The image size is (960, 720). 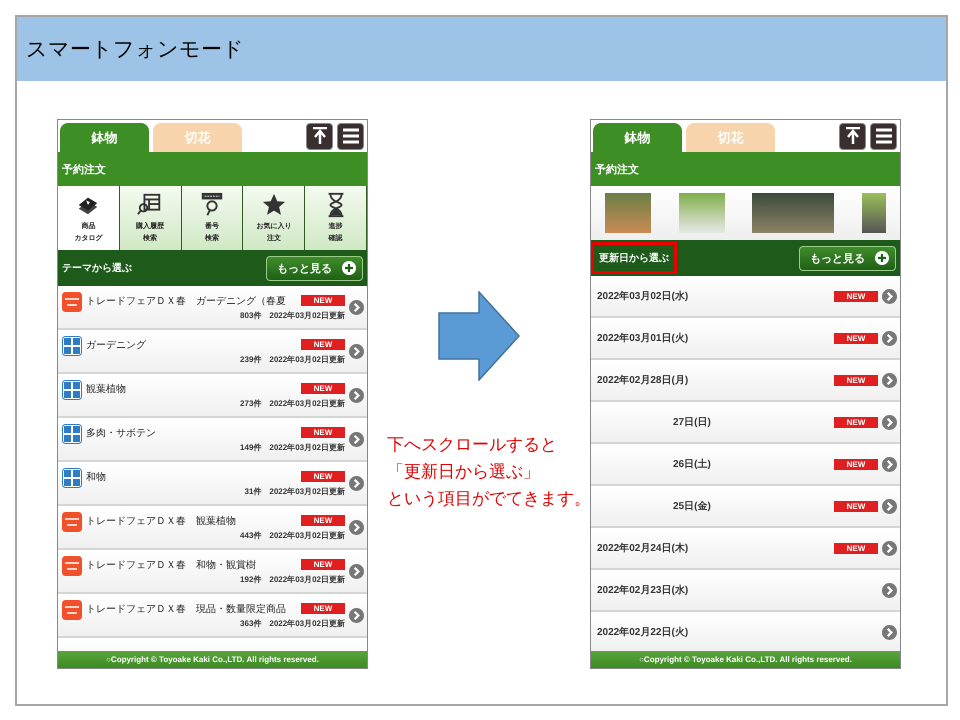 What do you see at coordinates (135, 50) in the screenshot?
I see `slide-title: スマートフォンモード` at bounding box center [135, 50].